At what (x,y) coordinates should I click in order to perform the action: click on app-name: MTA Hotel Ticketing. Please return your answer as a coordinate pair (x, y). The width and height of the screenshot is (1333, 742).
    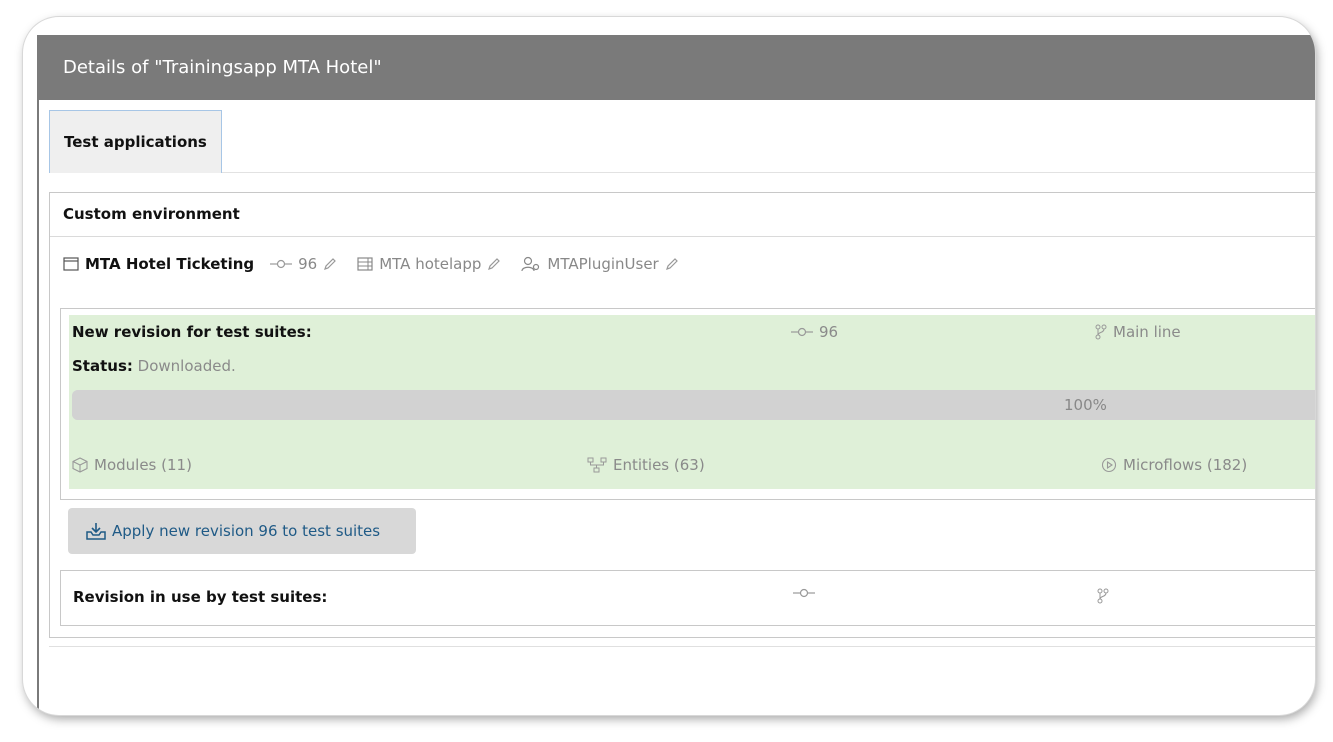
    Looking at the image, I should click on (170, 264).